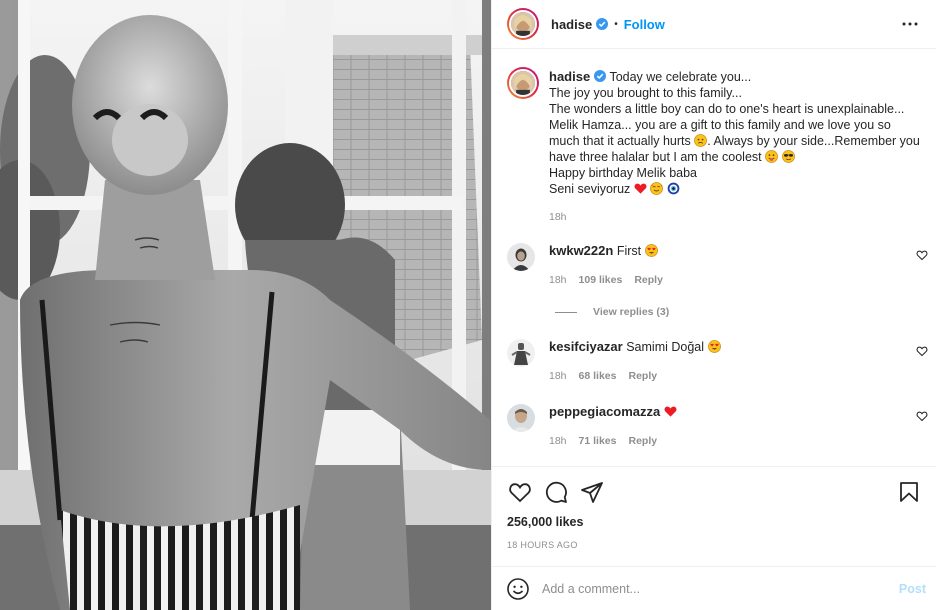 Image resolution: width=936 pixels, height=610 pixels. I want to click on view-replies-label: View replies (3), so click(631, 312).